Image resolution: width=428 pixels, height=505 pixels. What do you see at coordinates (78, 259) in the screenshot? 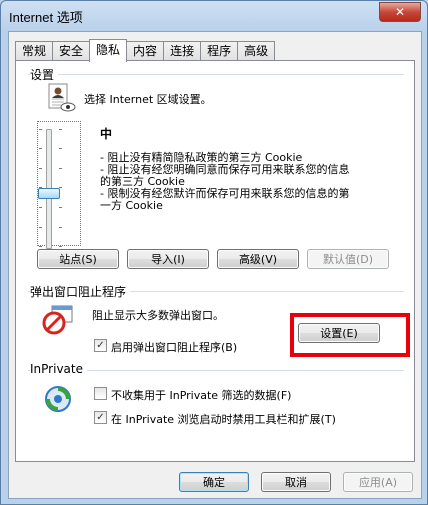
I see `sites-button: 站点(S)` at bounding box center [78, 259].